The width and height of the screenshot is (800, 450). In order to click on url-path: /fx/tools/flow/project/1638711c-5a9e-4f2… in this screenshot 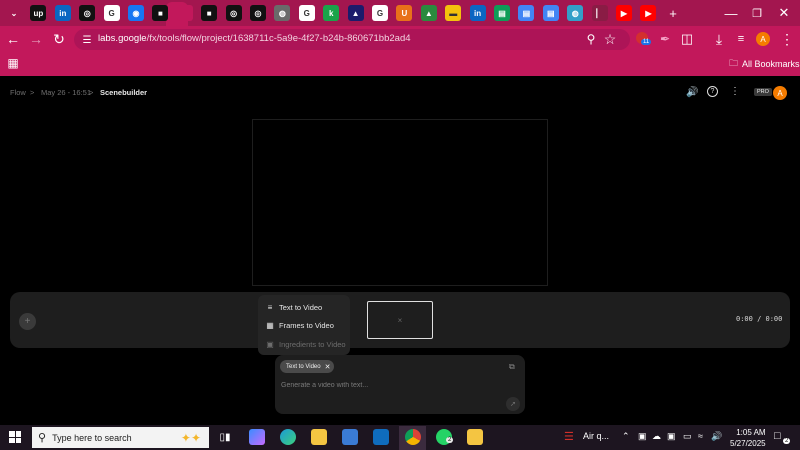, I will do `click(278, 38)`.